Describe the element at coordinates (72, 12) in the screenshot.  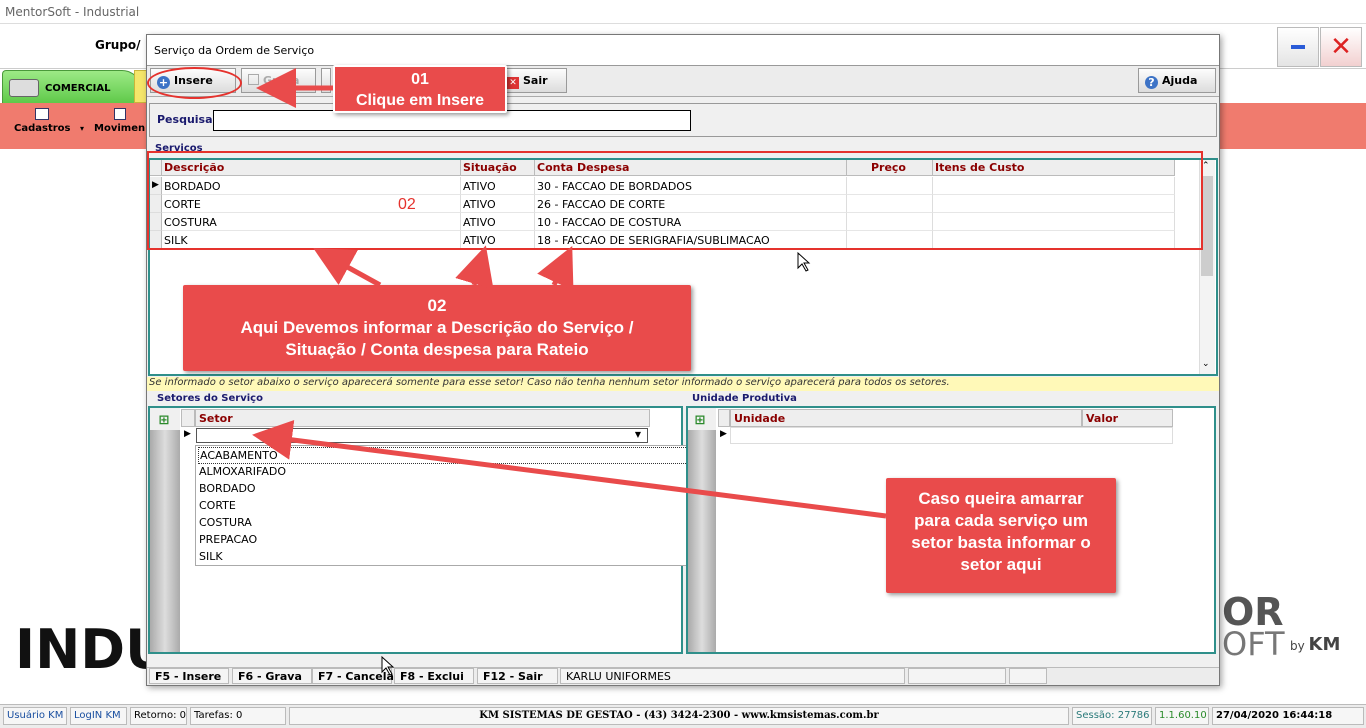
I see `app-title: MentorSoft - Industrial` at that location.